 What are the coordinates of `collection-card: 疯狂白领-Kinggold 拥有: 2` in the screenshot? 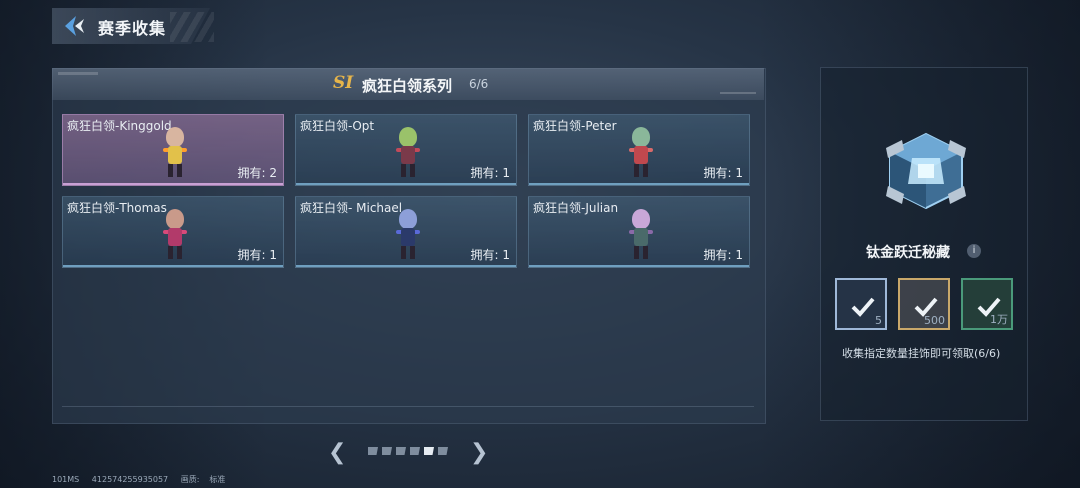 It's located at (173, 150).